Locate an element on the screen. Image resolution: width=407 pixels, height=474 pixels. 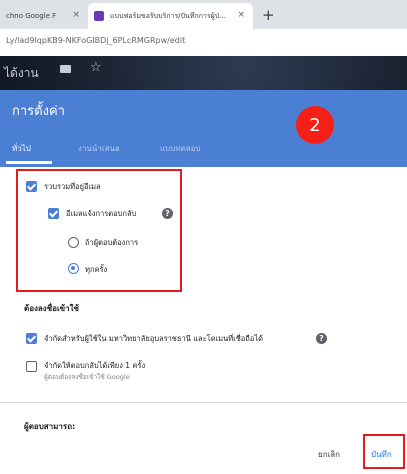
folder-icon is located at coordinates (65, 69).